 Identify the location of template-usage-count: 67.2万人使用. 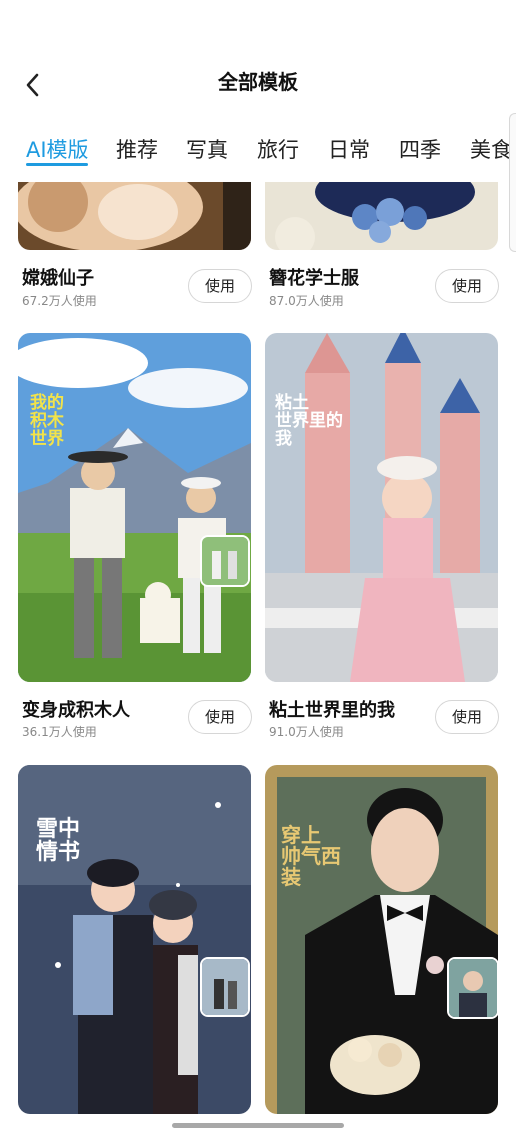
(59, 301).